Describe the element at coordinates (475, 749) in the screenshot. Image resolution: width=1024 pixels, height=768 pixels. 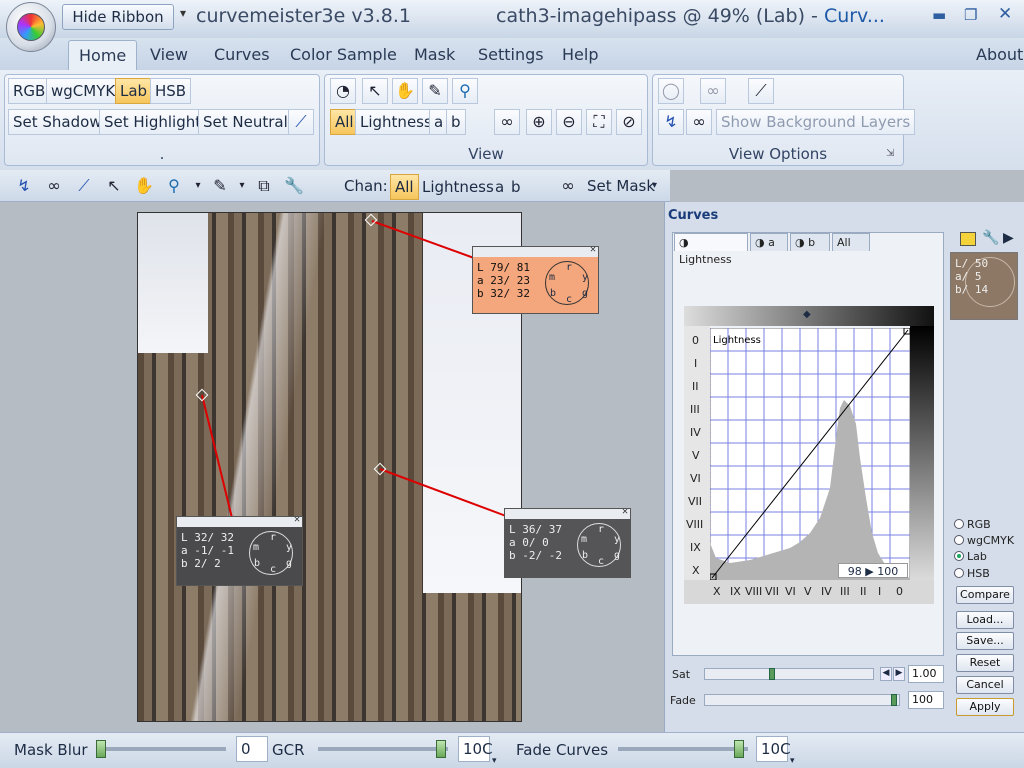
I see `gcr-value-input: 10C` at that location.